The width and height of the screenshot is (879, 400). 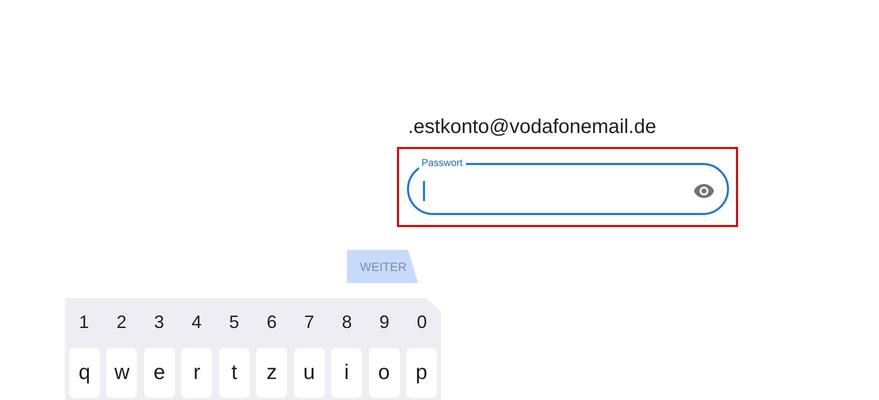 I want to click on keyboard-key: w, so click(x=122, y=373).